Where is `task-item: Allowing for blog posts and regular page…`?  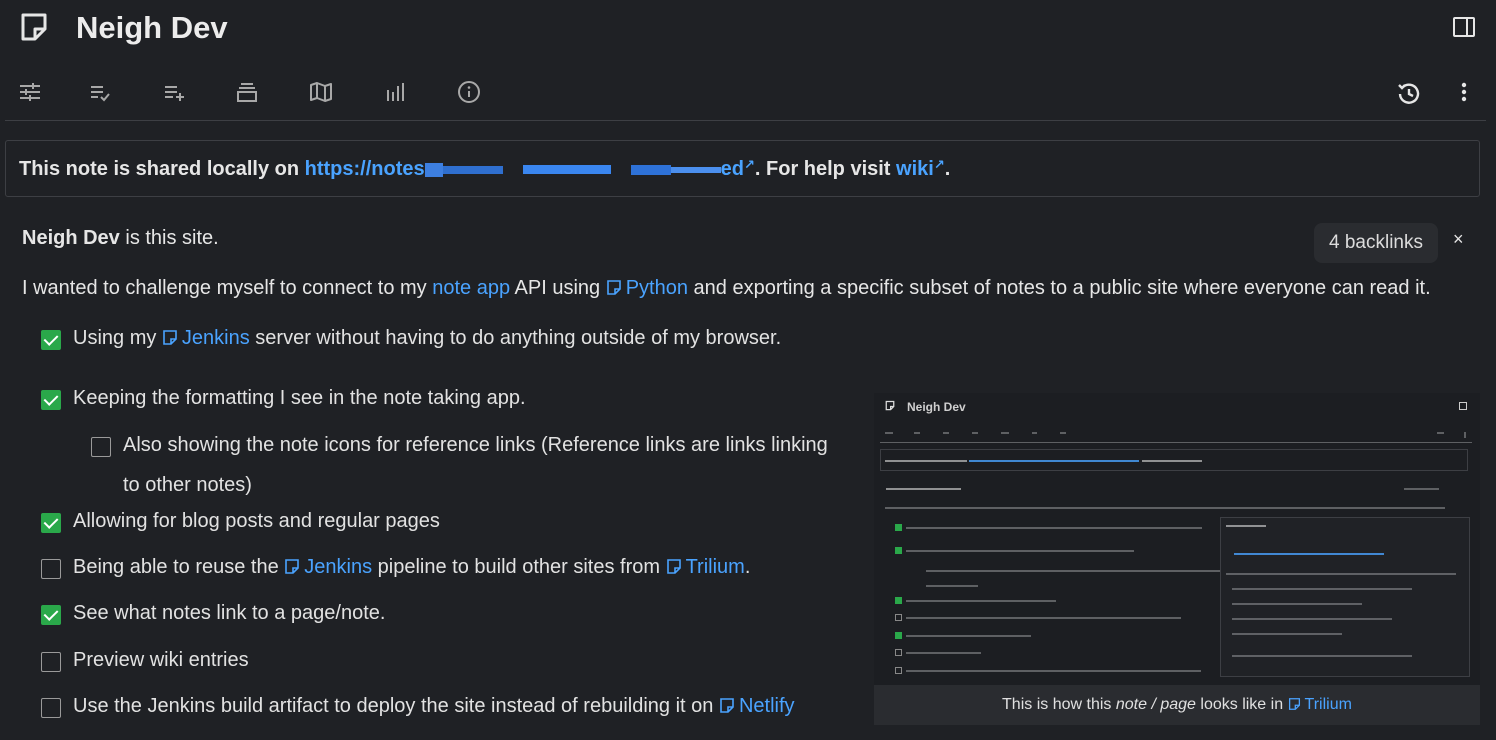 task-item: Allowing for blog posts and regular page… is located at coordinates (256, 521).